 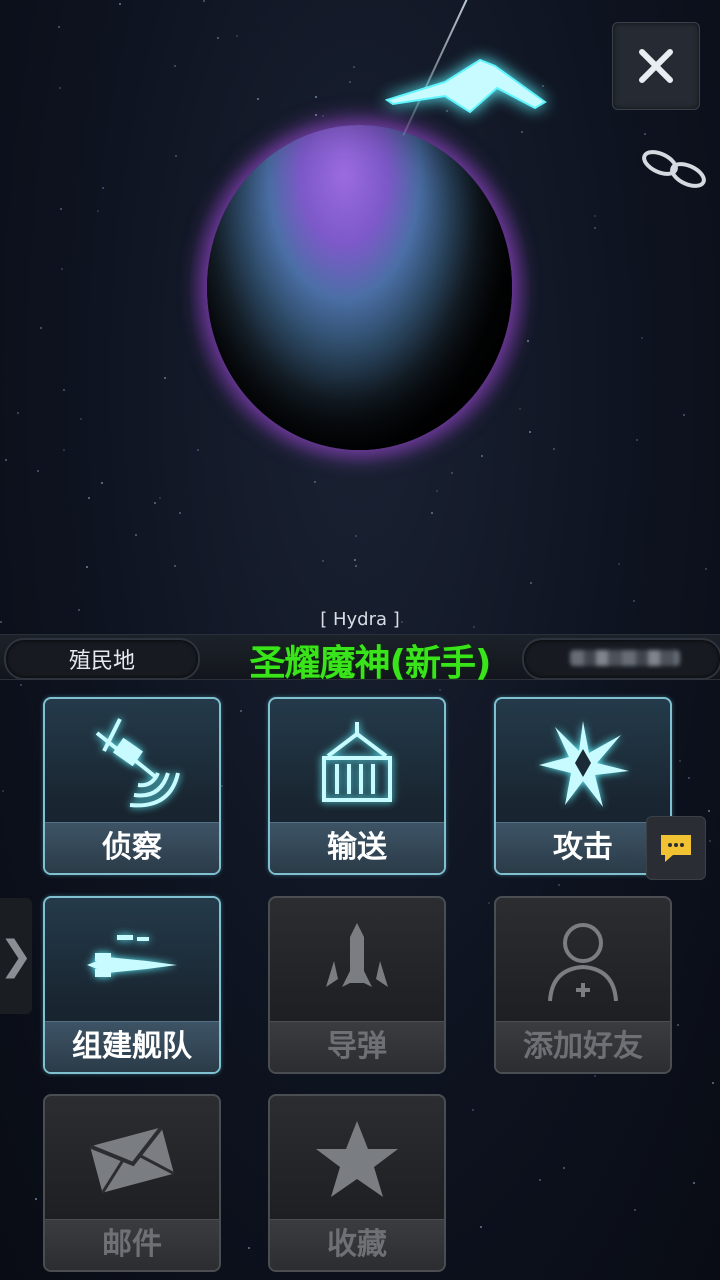 What do you see at coordinates (132, 985) in the screenshot?
I see `form-fleet-button: 组建舰队` at bounding box center [132, 985].